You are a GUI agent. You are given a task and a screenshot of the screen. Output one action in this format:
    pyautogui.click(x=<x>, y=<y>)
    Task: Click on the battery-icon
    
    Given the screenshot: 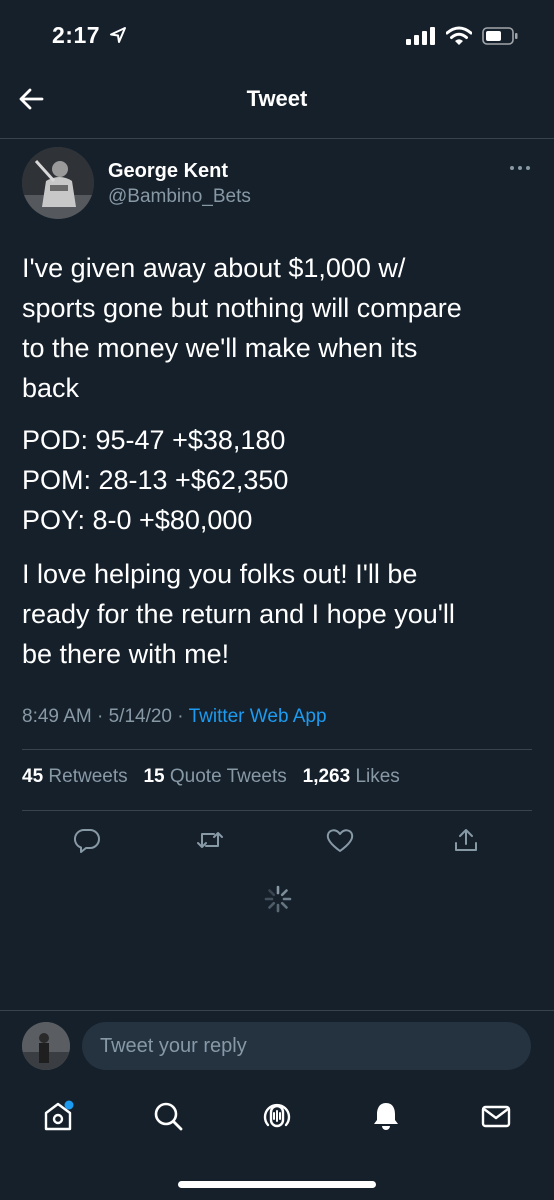 What is the action you would take?
    pyautogui.click(x=500, y=36)
    